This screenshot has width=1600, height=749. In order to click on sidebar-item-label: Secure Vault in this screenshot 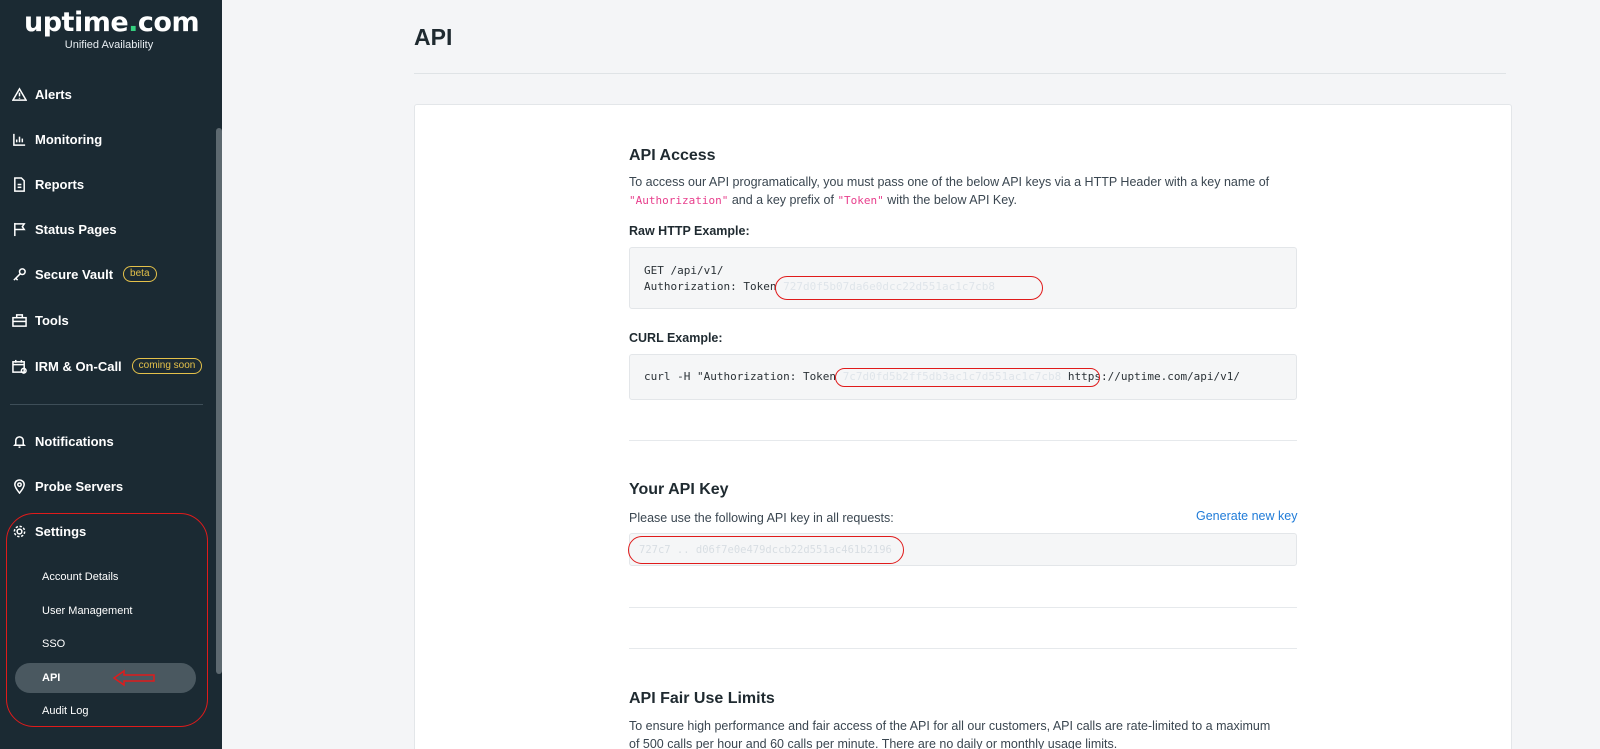, I will do `click(74, 274)`.